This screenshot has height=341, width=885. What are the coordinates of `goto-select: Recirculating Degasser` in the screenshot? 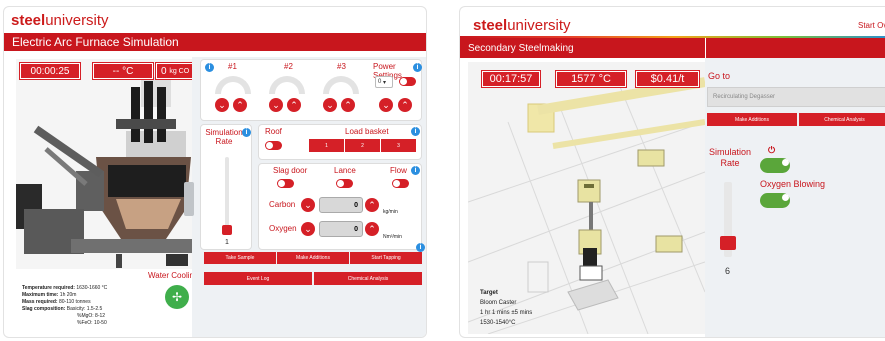 It's located at (796, 97).